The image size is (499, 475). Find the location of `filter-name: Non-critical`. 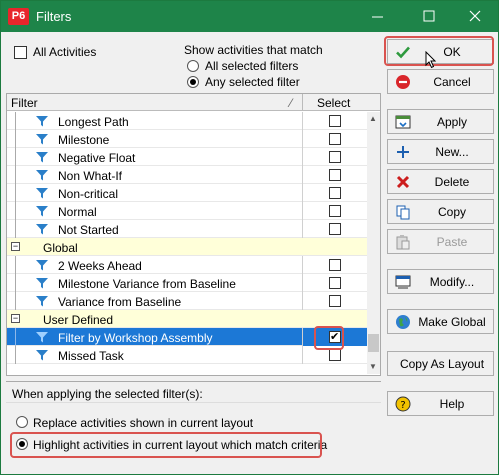

filter-name: Non-critical is located at coordinates (88, 194).